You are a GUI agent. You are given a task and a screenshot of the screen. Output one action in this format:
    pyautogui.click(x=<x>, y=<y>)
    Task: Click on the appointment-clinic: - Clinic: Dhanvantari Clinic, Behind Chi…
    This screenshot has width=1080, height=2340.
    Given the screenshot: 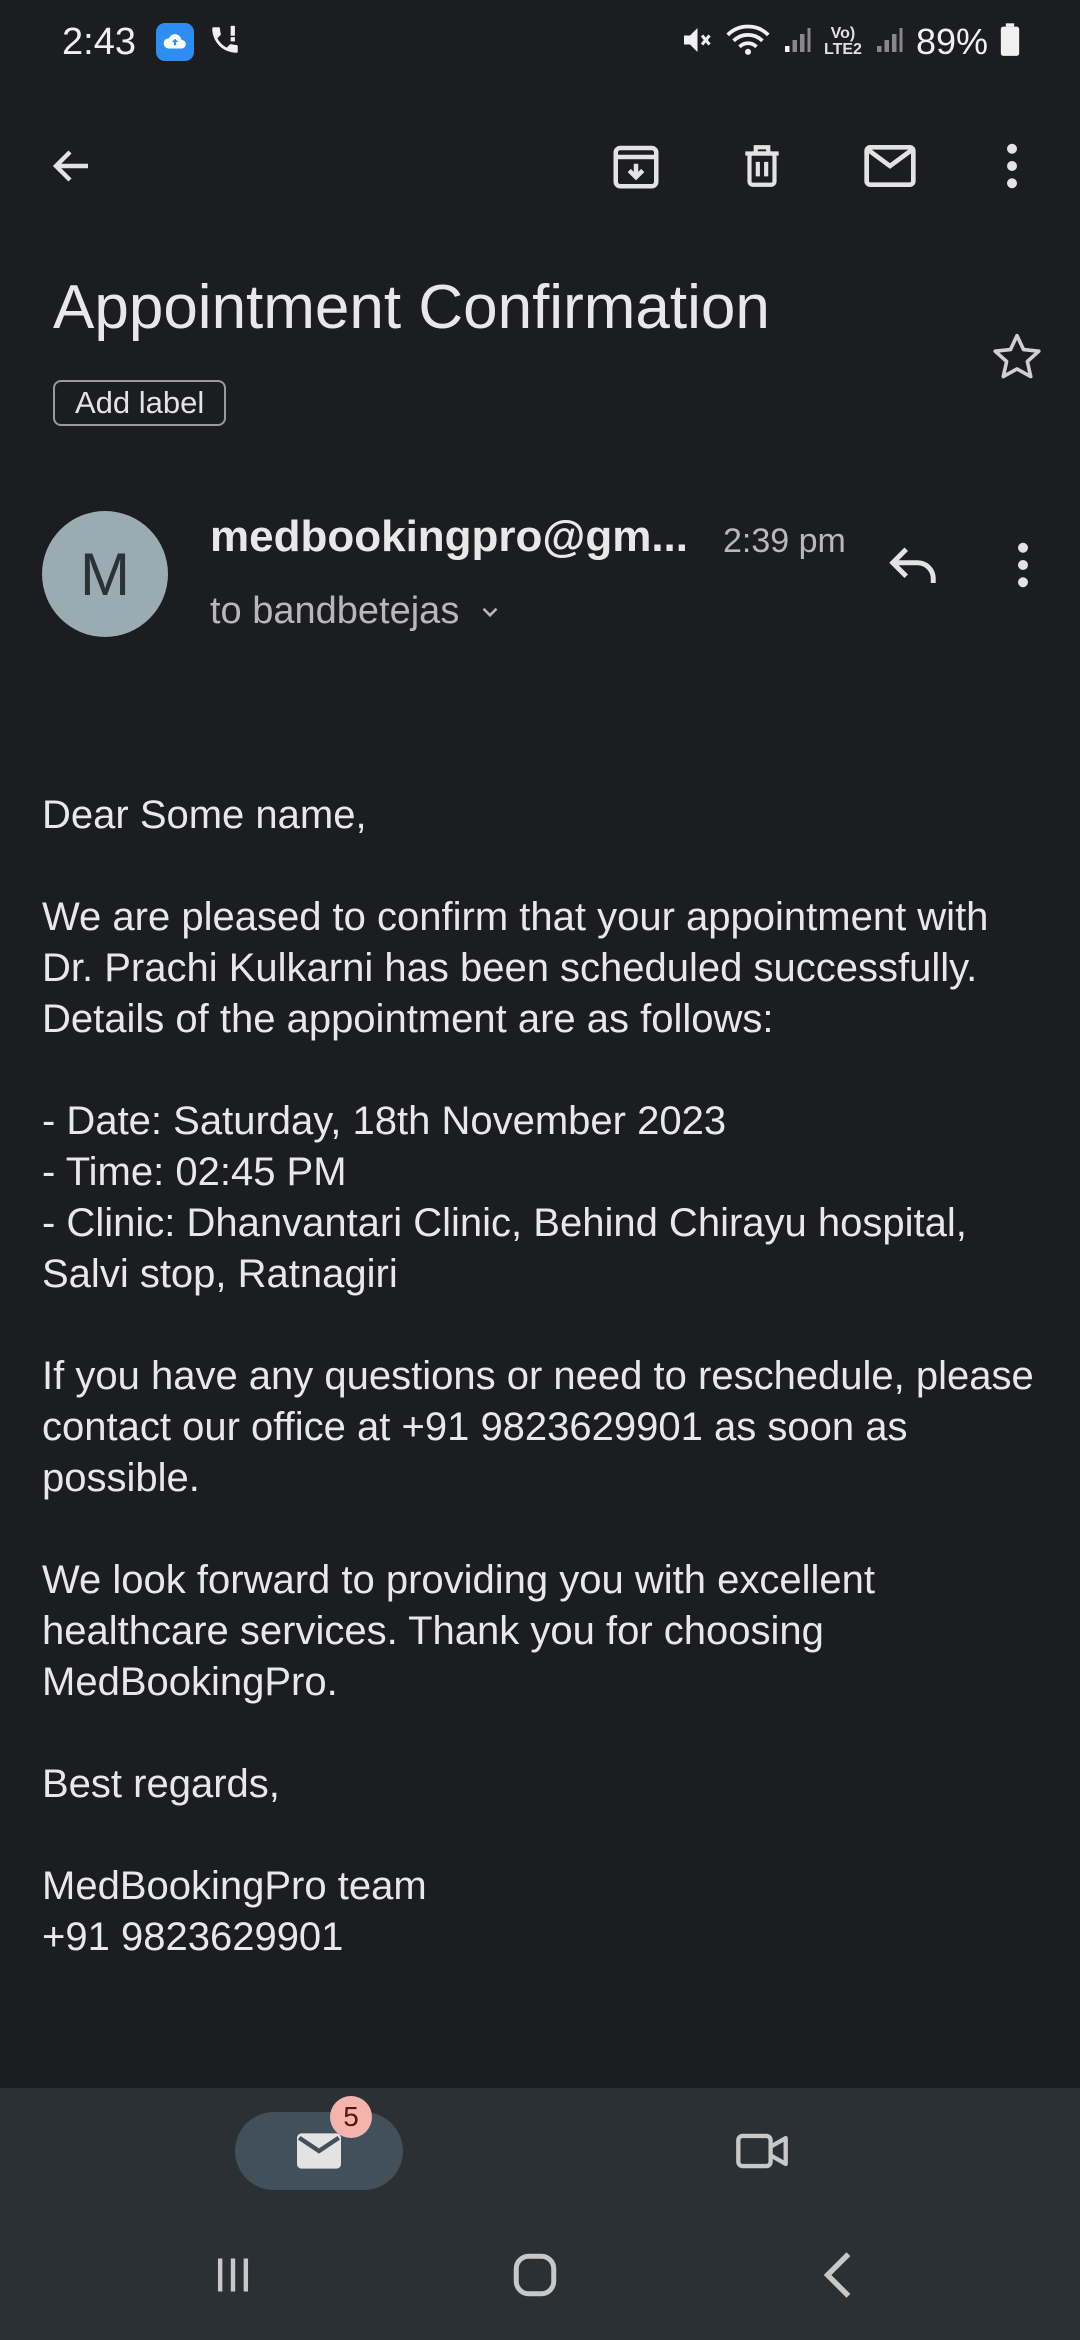 What is the action you would take?
    pyautogui.click(x=504, y=1248)
    